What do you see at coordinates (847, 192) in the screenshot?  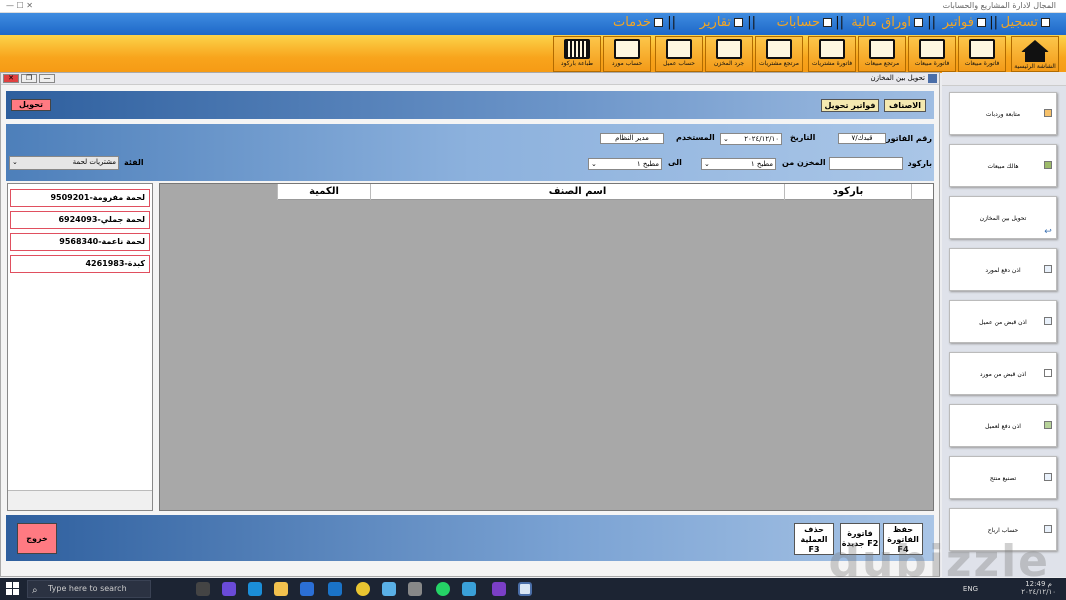 I see `col-barcode: باركود` at bounding box center [847, 192].